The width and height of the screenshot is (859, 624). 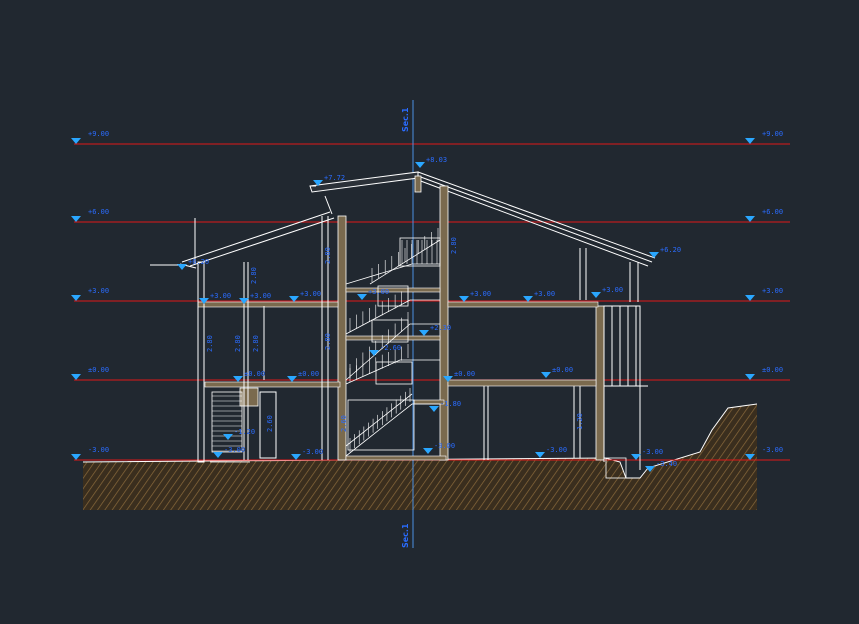 What do you see at coordinates (772, 291) in the screenshot?
I see `level-label-right: +3.00` at bounding box center [772, 291].